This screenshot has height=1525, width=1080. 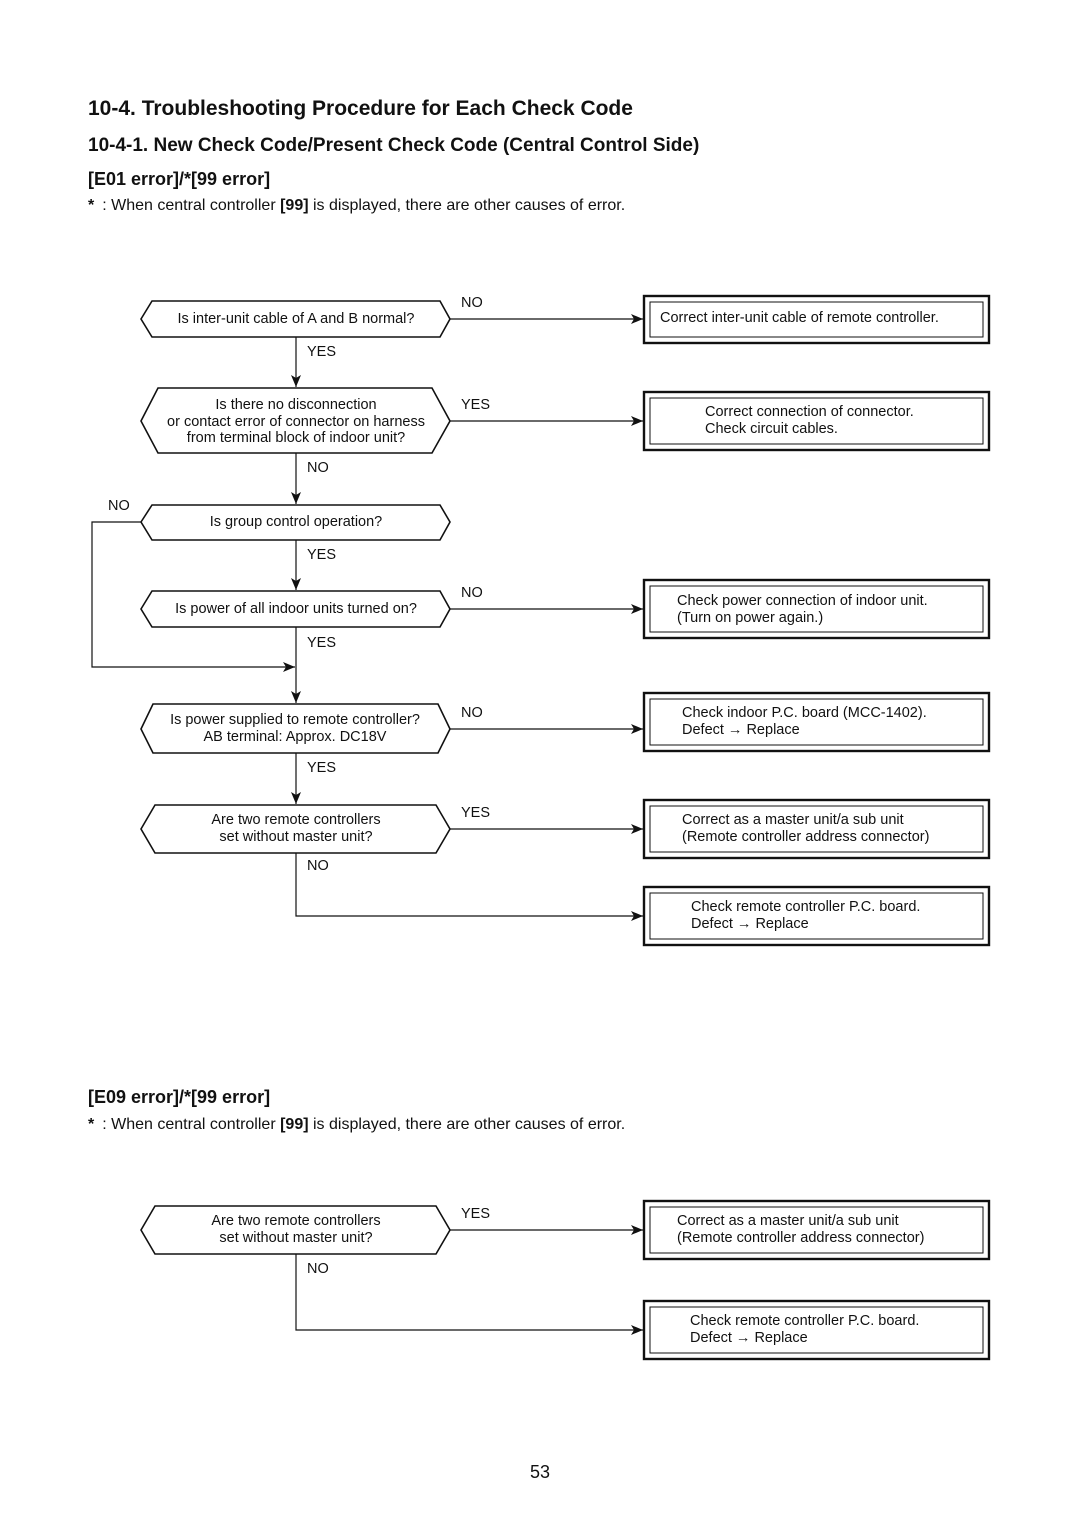 What do you see at coordinates (476, 1214) in the screenshot?
I see `branch-label-e09-right: YES` at bounding box center [476, 1214].